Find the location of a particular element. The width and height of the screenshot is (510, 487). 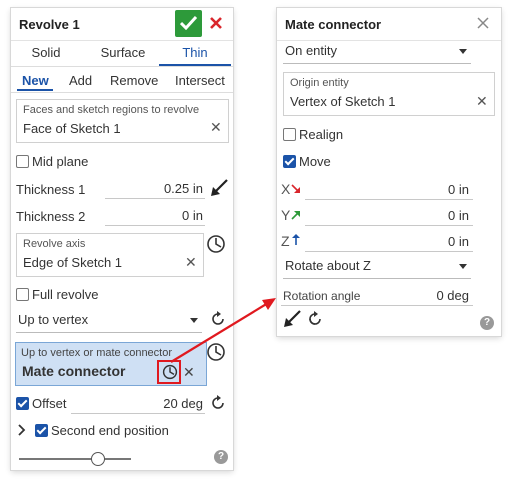

reorient-secondary-axis-icon is located at coordinates (315, 319).